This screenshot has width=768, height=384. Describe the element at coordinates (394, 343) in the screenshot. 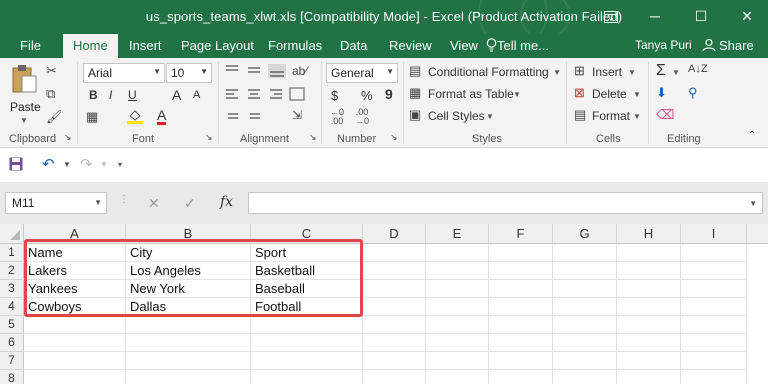

I see `cell-d6` at that location.